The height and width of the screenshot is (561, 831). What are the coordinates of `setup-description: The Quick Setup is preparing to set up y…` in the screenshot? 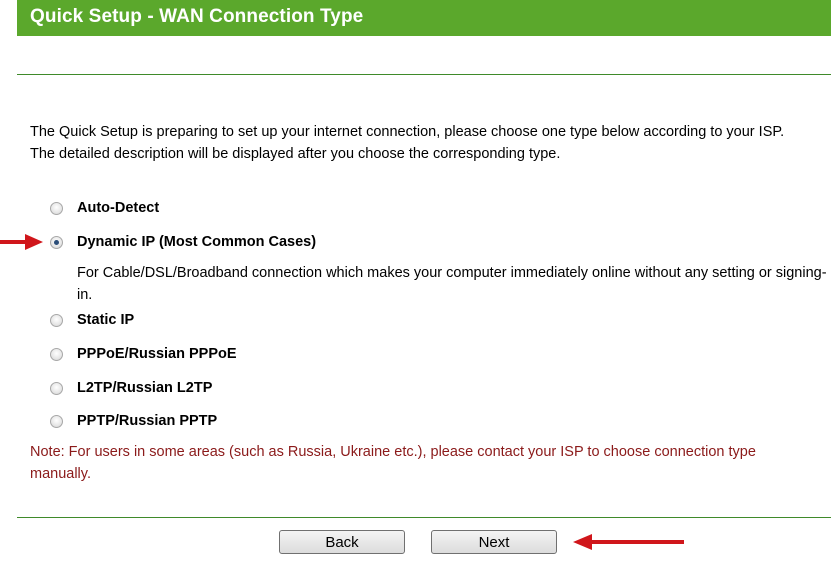 It's located at (427, 143).